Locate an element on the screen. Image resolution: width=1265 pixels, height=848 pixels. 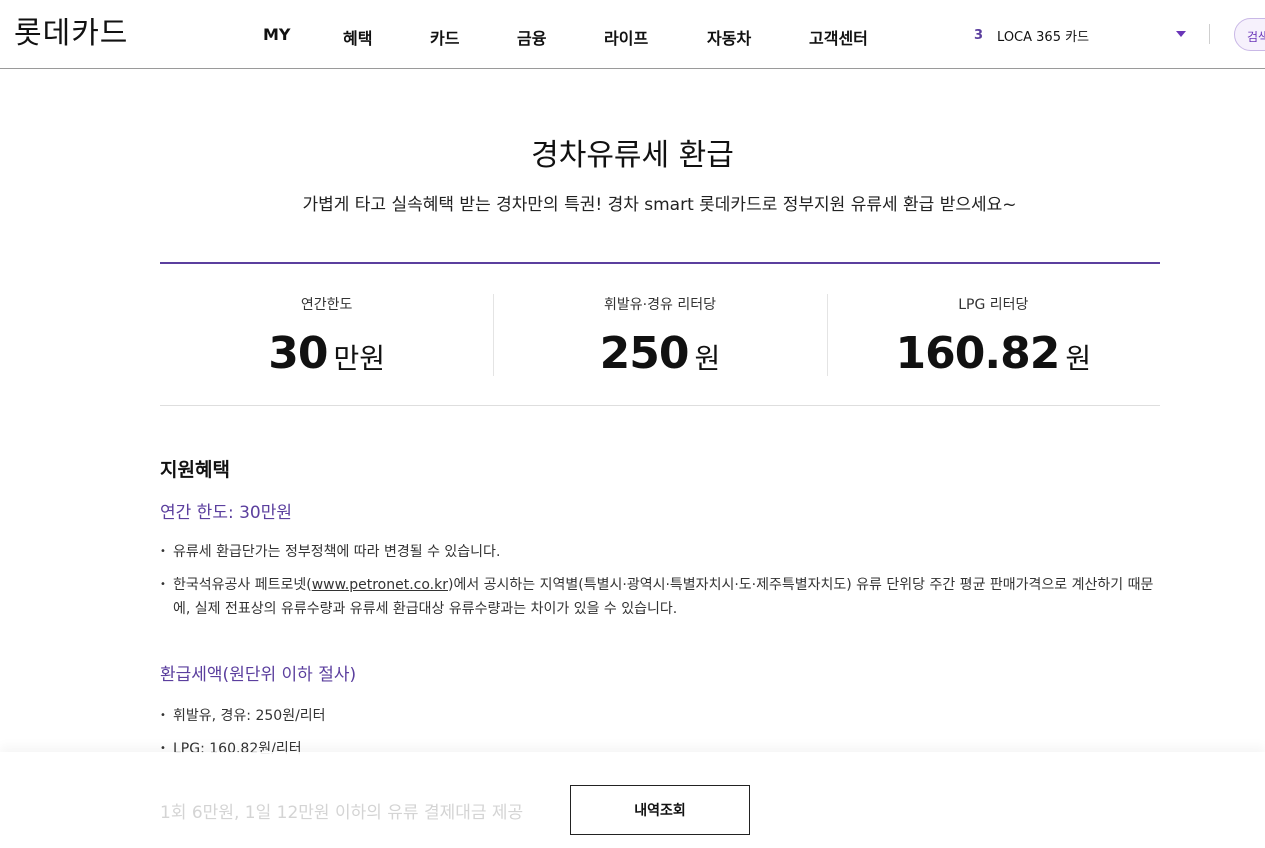
history-inquiry-button: 내역조회 is located at coordinates (660, 810).